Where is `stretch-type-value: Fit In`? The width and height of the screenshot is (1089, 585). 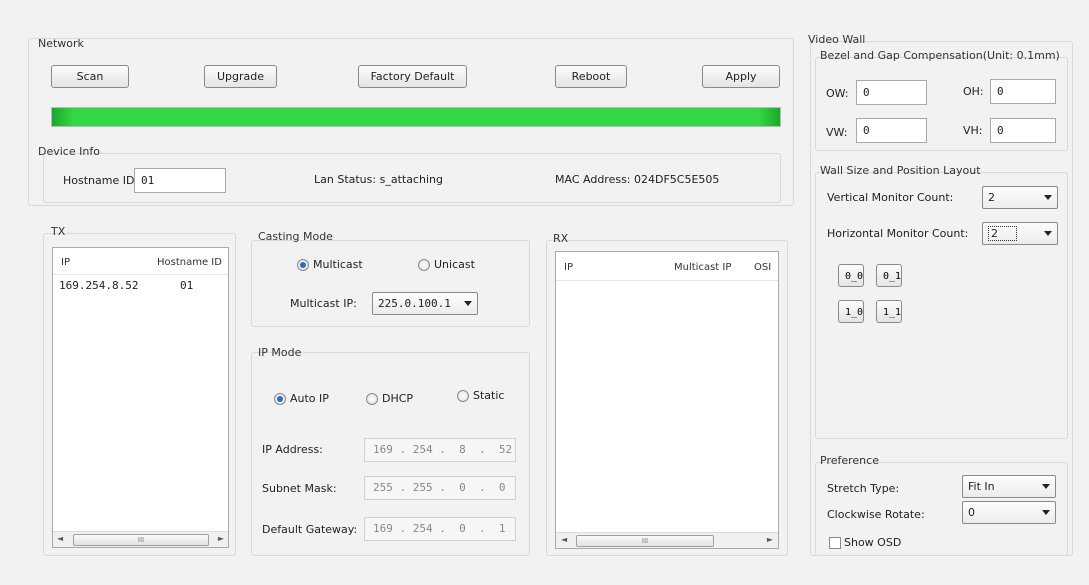 stretch-type-value: Fit In is located at coordinates (981, 486).